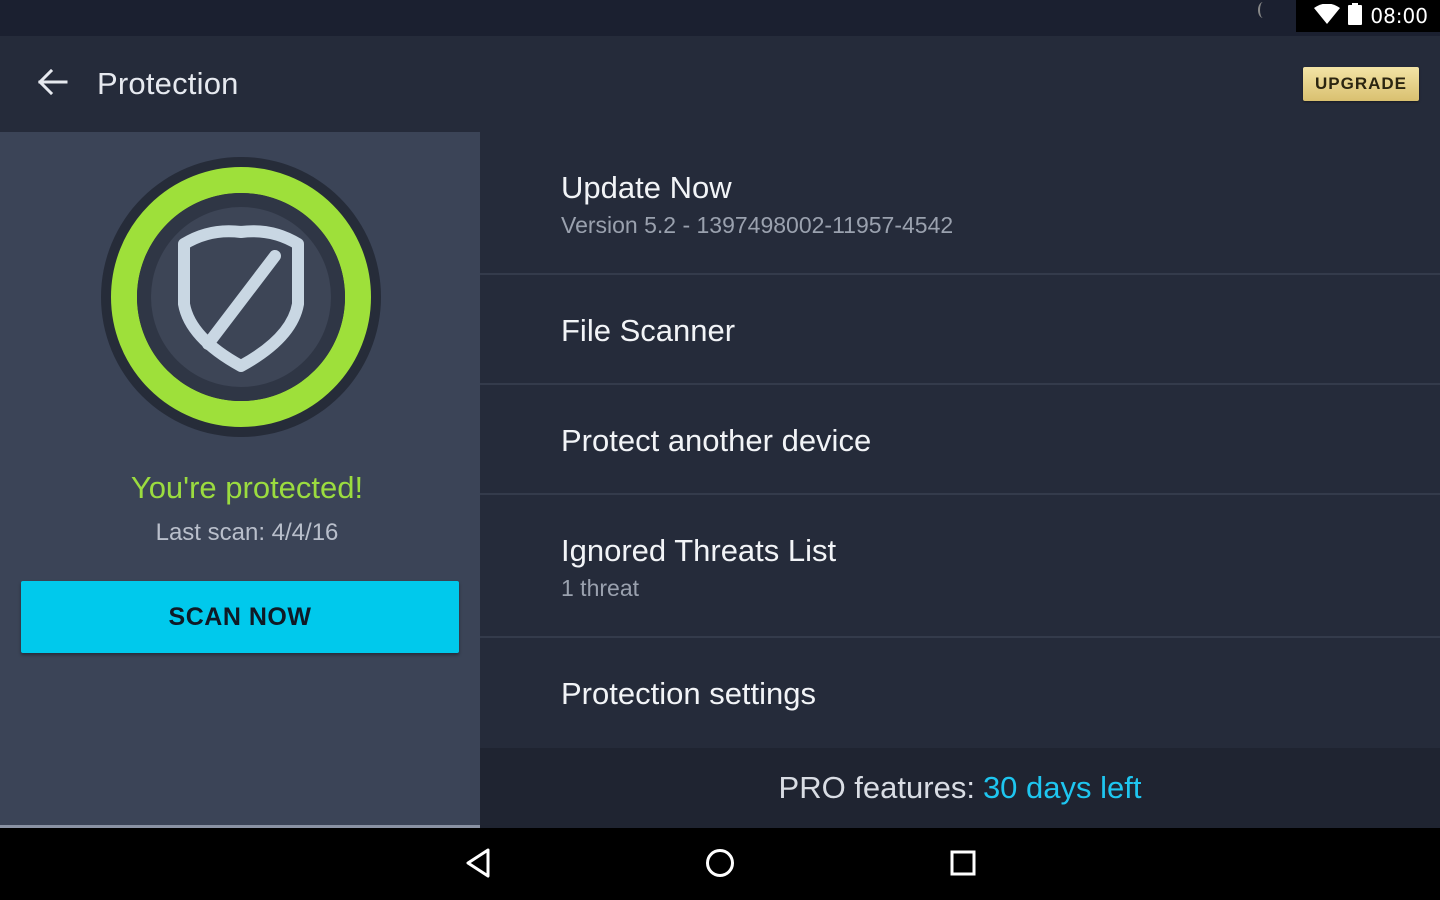 The image size is (1440, 900). I want to click on system-nav-bar, so click(720, 864).